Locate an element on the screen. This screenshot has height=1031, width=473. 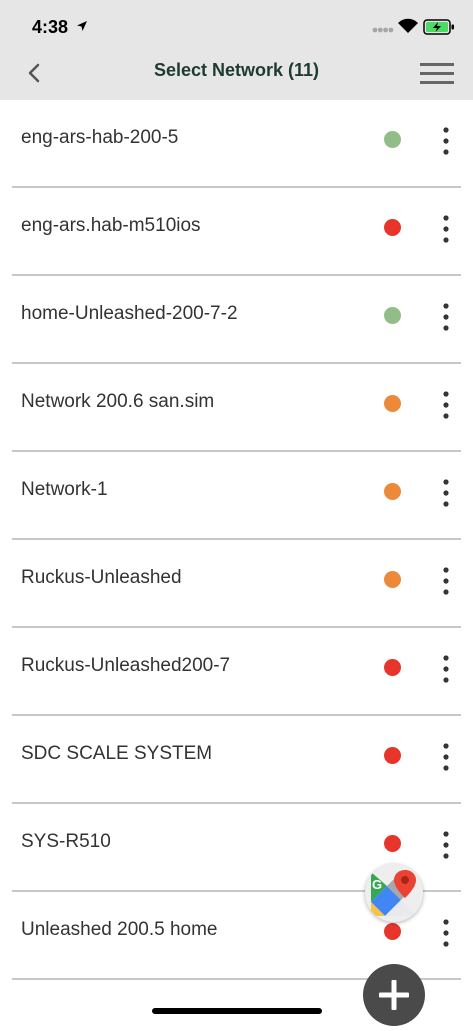
wifi-icon is located at coordinates (408, 25).